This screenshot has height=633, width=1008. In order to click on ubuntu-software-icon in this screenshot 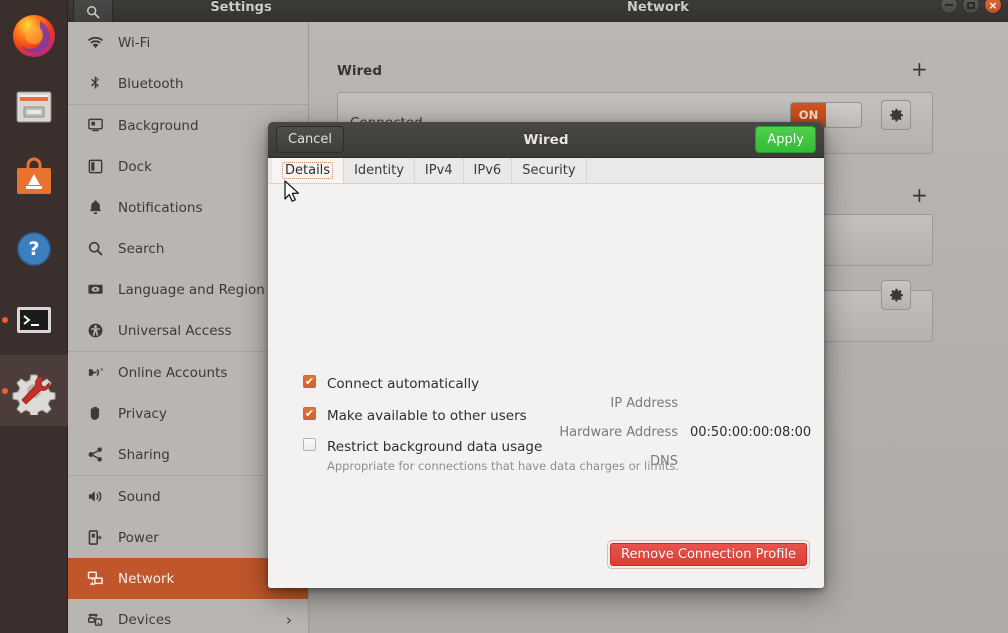, I will do `click(34, 175)`.